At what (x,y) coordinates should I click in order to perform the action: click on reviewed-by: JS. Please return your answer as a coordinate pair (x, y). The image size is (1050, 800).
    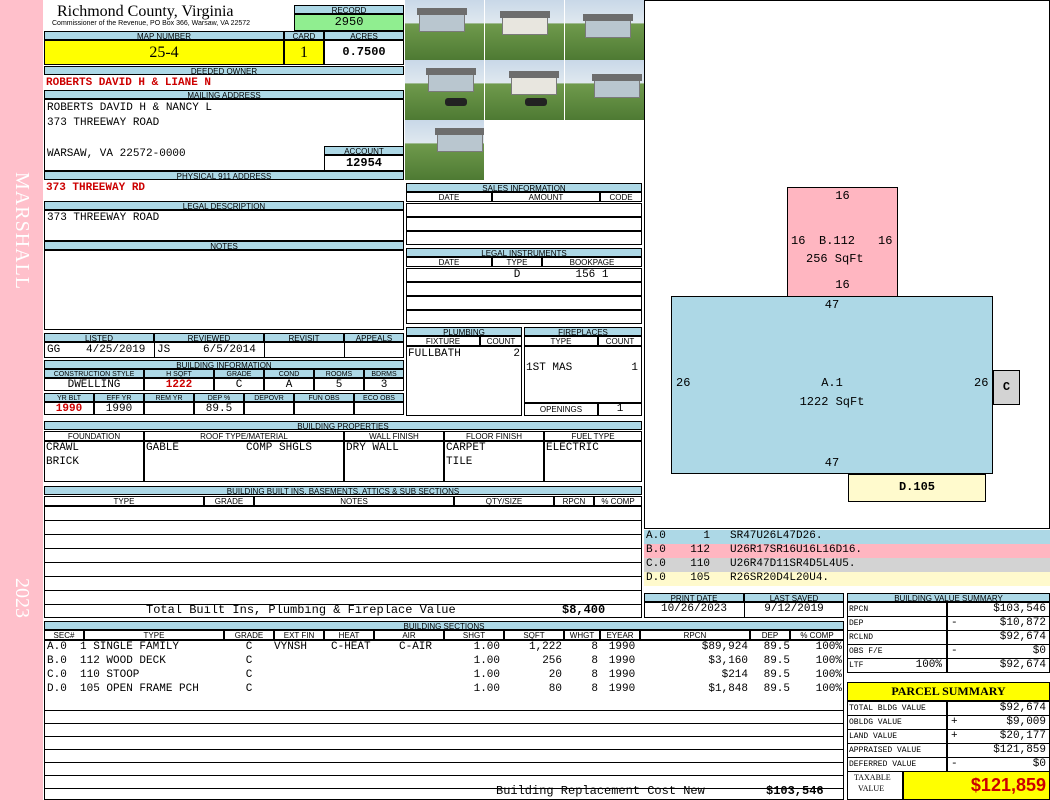
    Looking at the image, I should click on (164, 350).